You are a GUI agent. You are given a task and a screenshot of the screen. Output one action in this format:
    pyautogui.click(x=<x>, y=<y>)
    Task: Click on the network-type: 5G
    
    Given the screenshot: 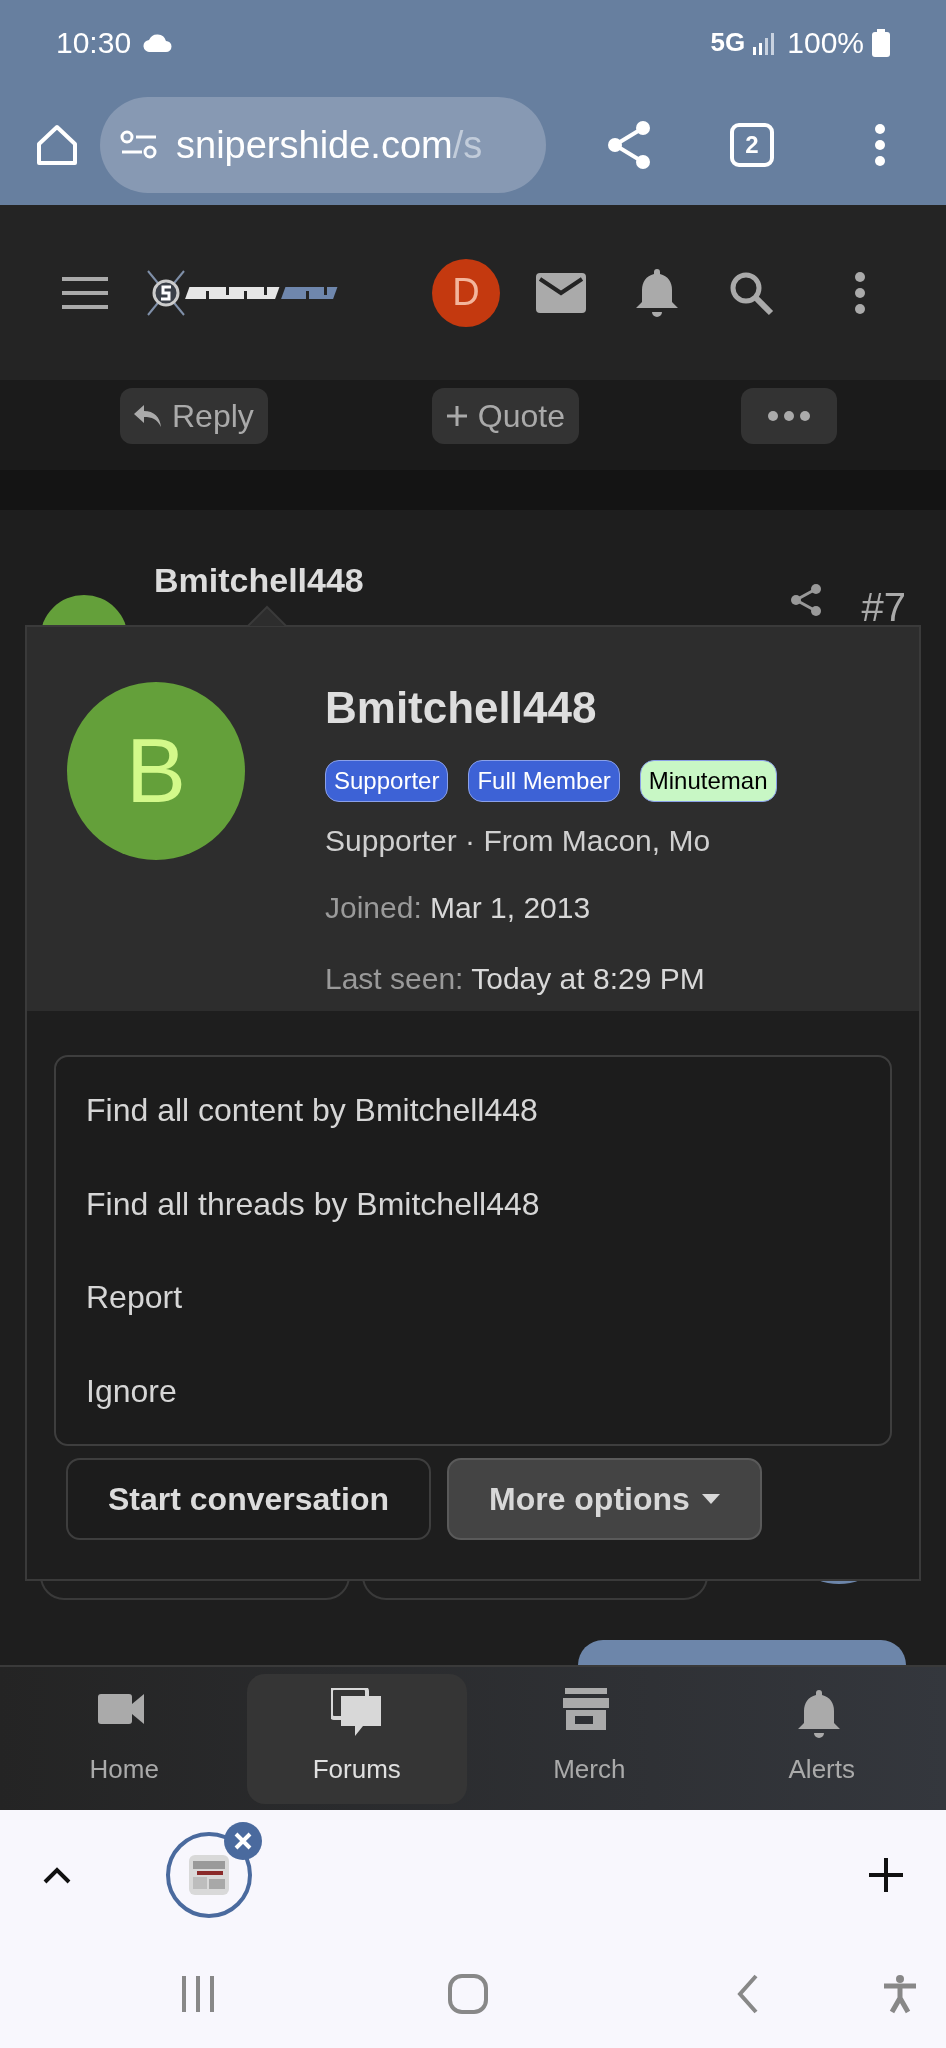 What is the action you would take?
    pyautogui.click(x=728, y=42)
    